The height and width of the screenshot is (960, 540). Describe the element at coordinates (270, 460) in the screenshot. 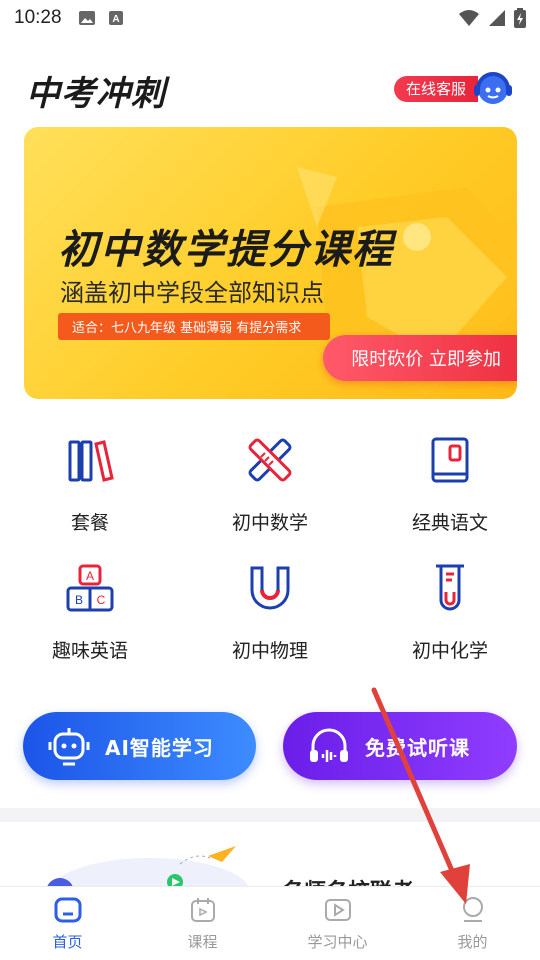

I see `ruler-pencil-icon` at that location.